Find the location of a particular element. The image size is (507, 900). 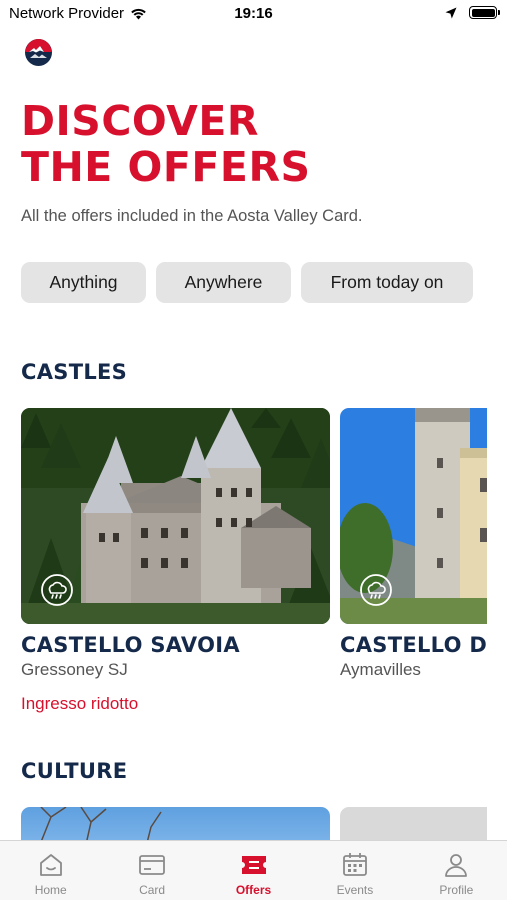

tab-home: Home is located at coordinates (50, 870).